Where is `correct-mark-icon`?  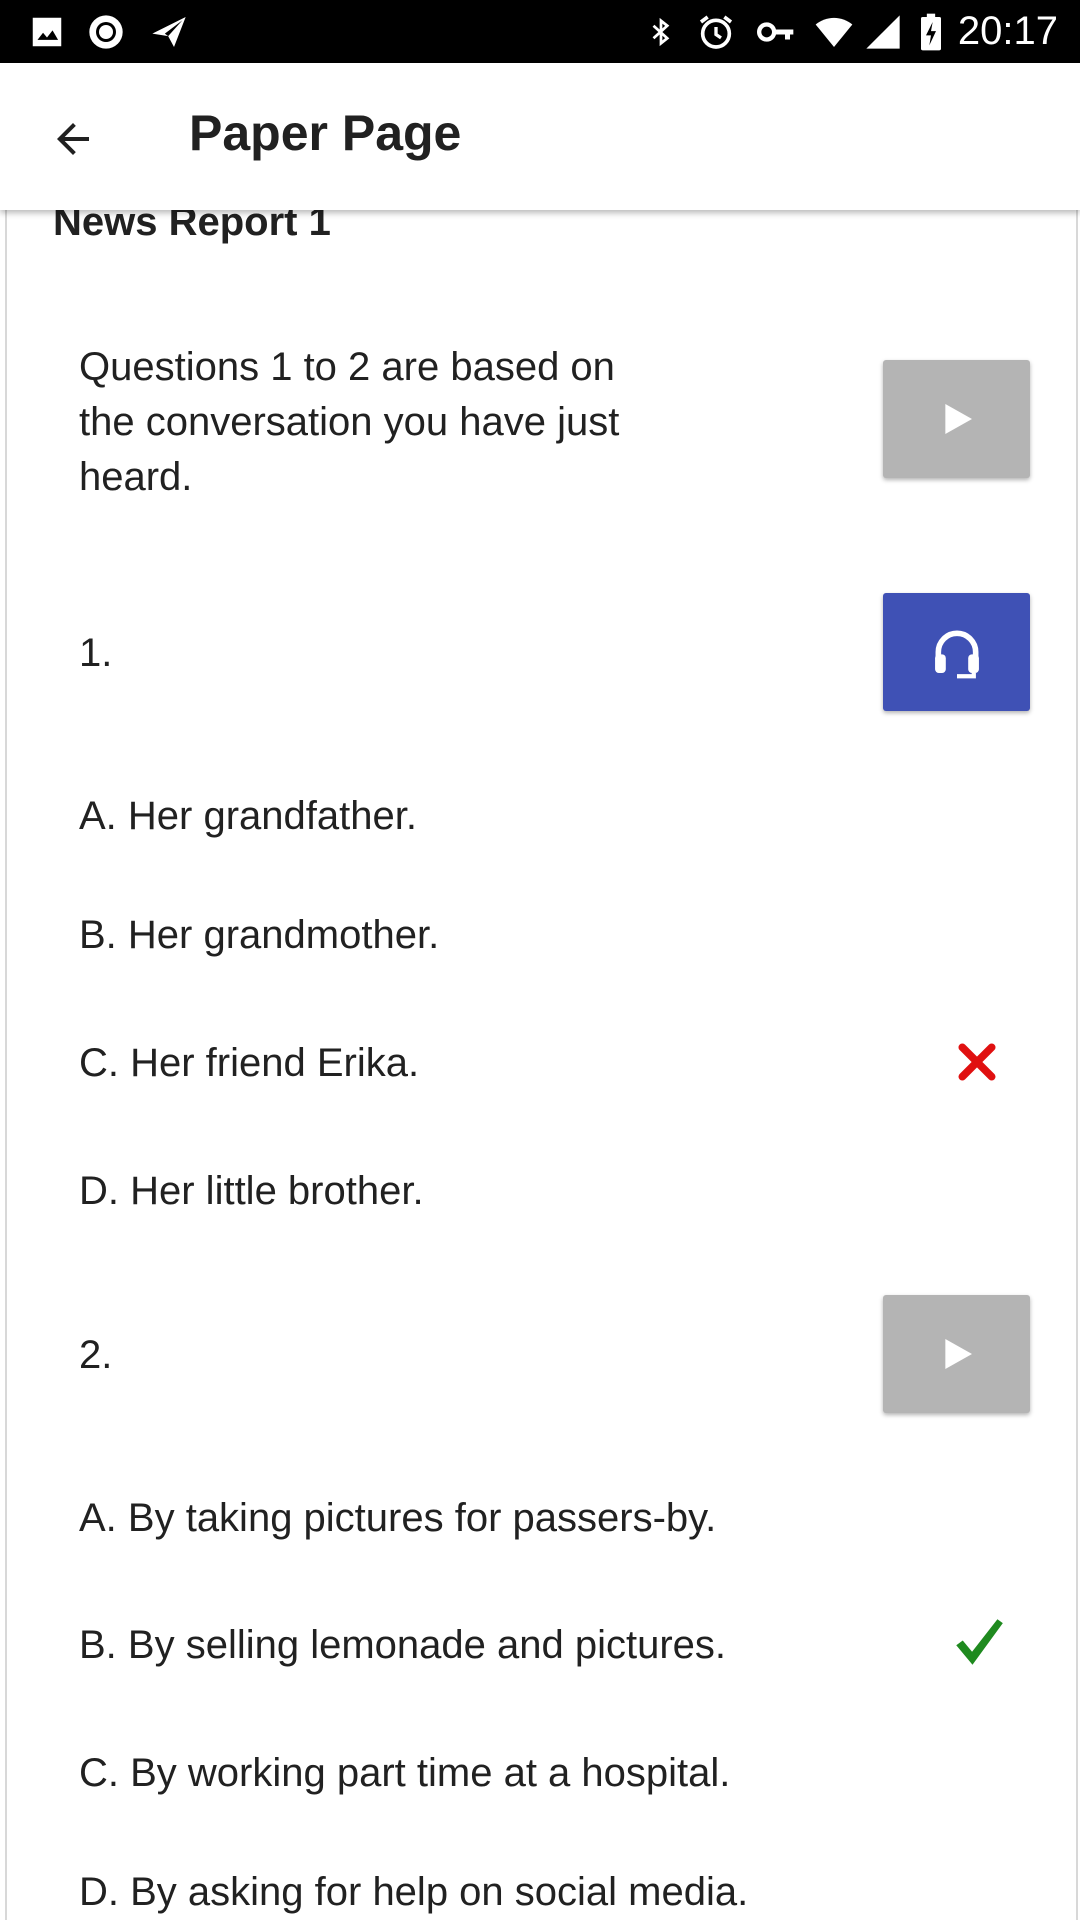 correct-mark-icon is located at coordinates (979, 1642).